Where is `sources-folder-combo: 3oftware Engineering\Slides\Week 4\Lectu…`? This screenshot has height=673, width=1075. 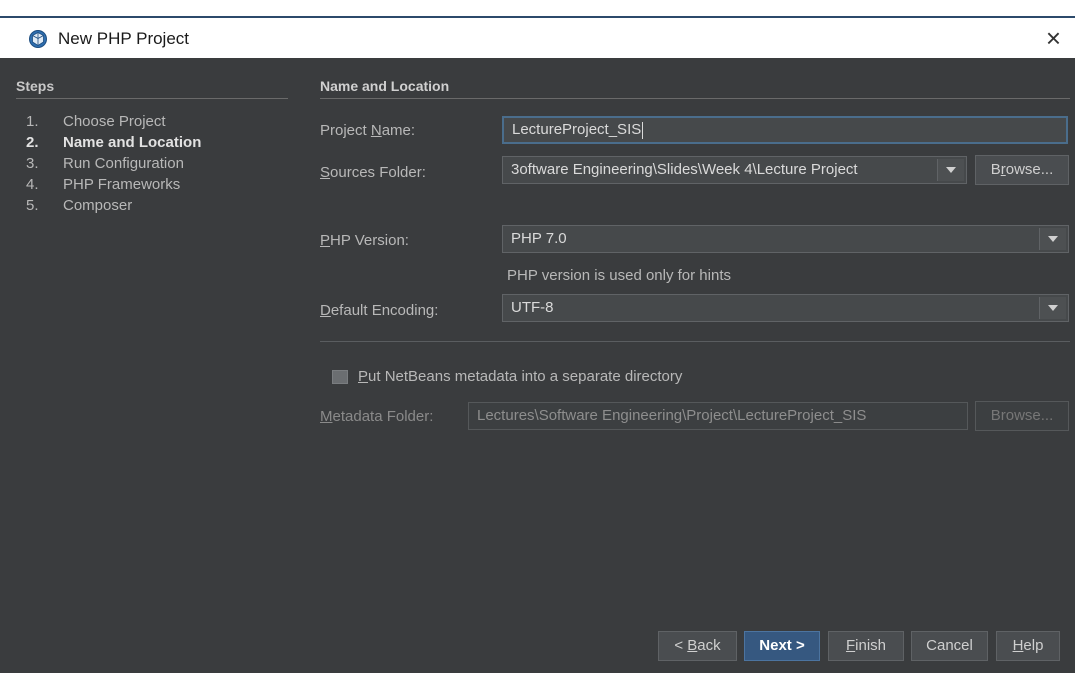
sources-folder-combo: 3oftware Engineering\Slides\Week 4\Lectu… is located at coordinates (734, 170).